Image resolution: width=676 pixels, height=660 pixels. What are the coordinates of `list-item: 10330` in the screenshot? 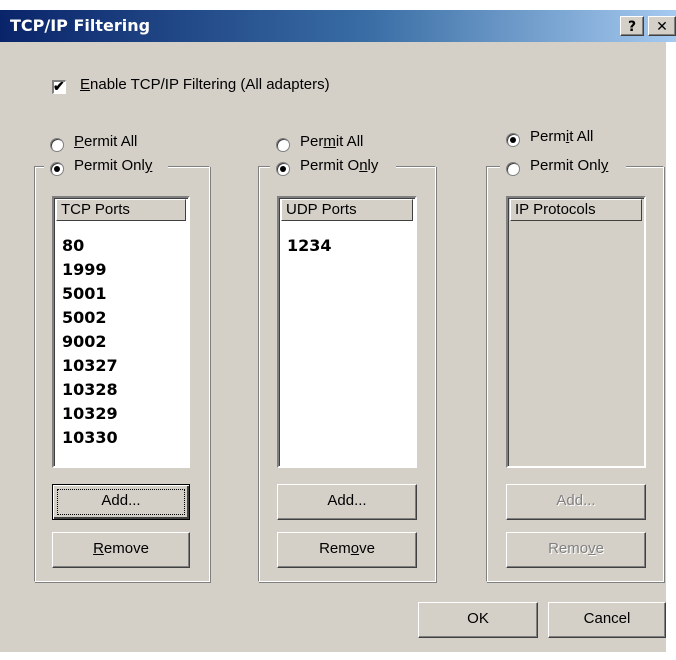 It's located at (90, 438).